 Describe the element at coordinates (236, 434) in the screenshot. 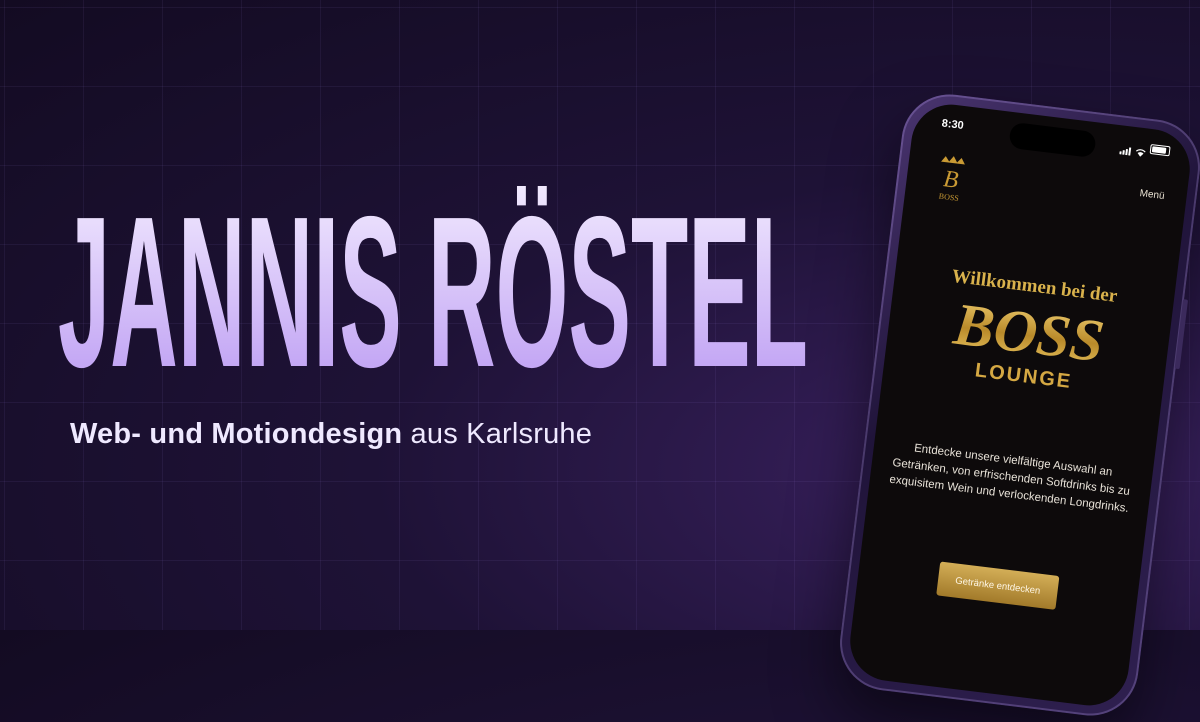

I see `tagline-bold: Web- und Motiondesign` at that location.